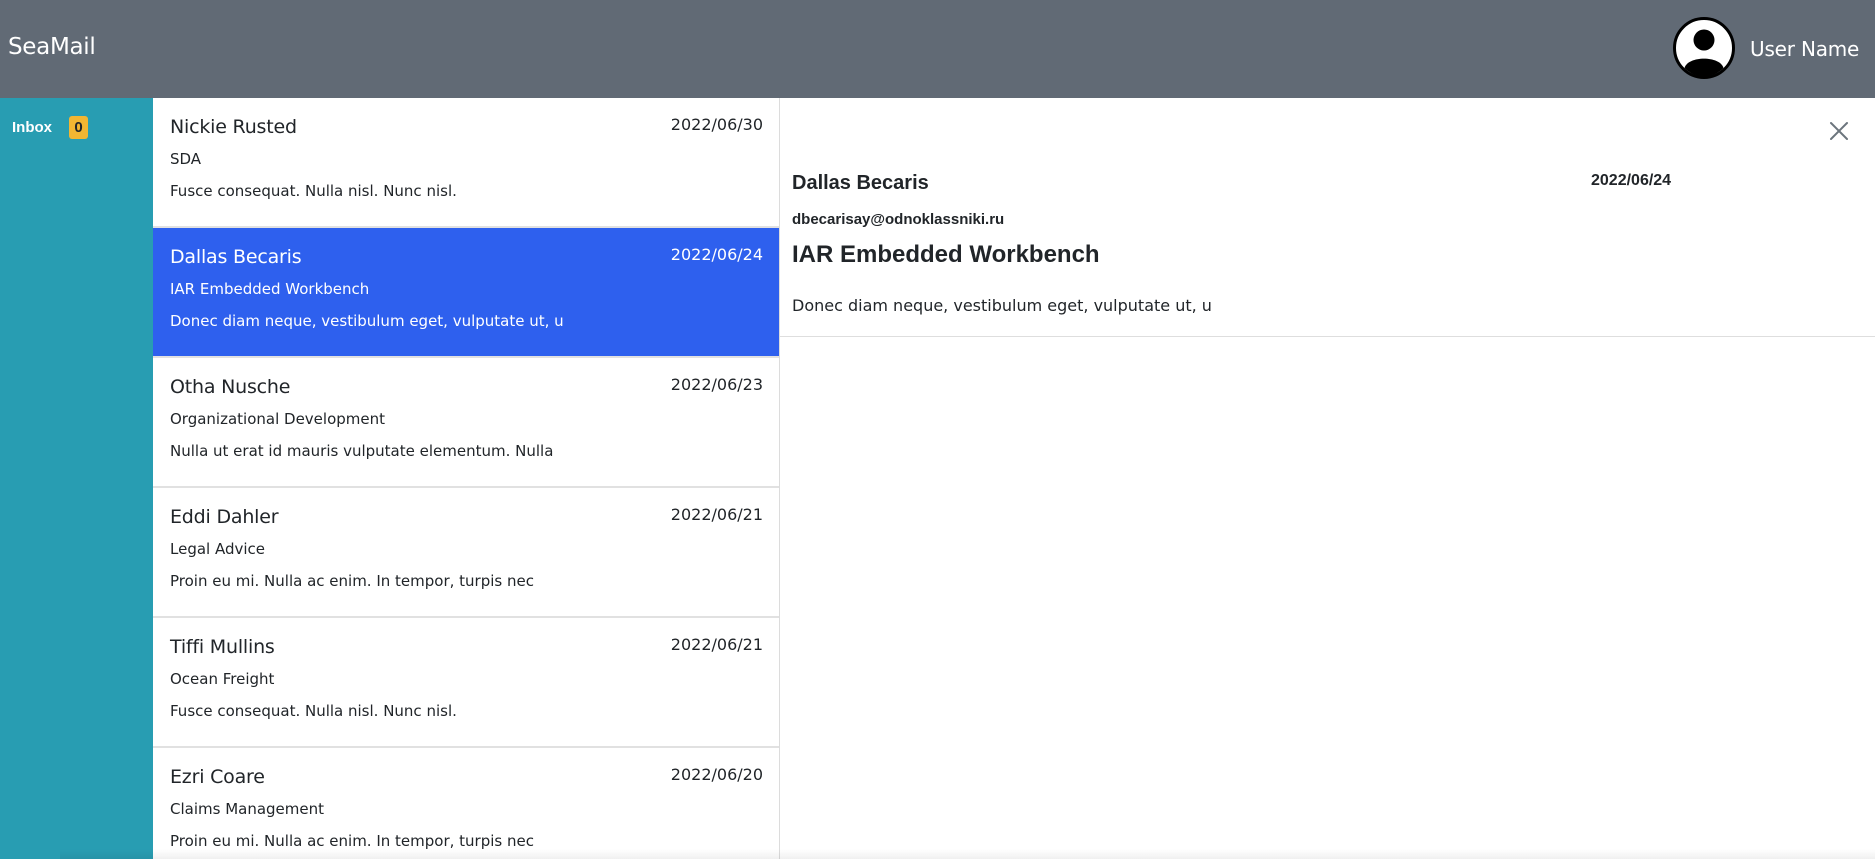 The image size is (1875, 859). I want to click on sidebar-item-label: Inbox, so click(32, 127).